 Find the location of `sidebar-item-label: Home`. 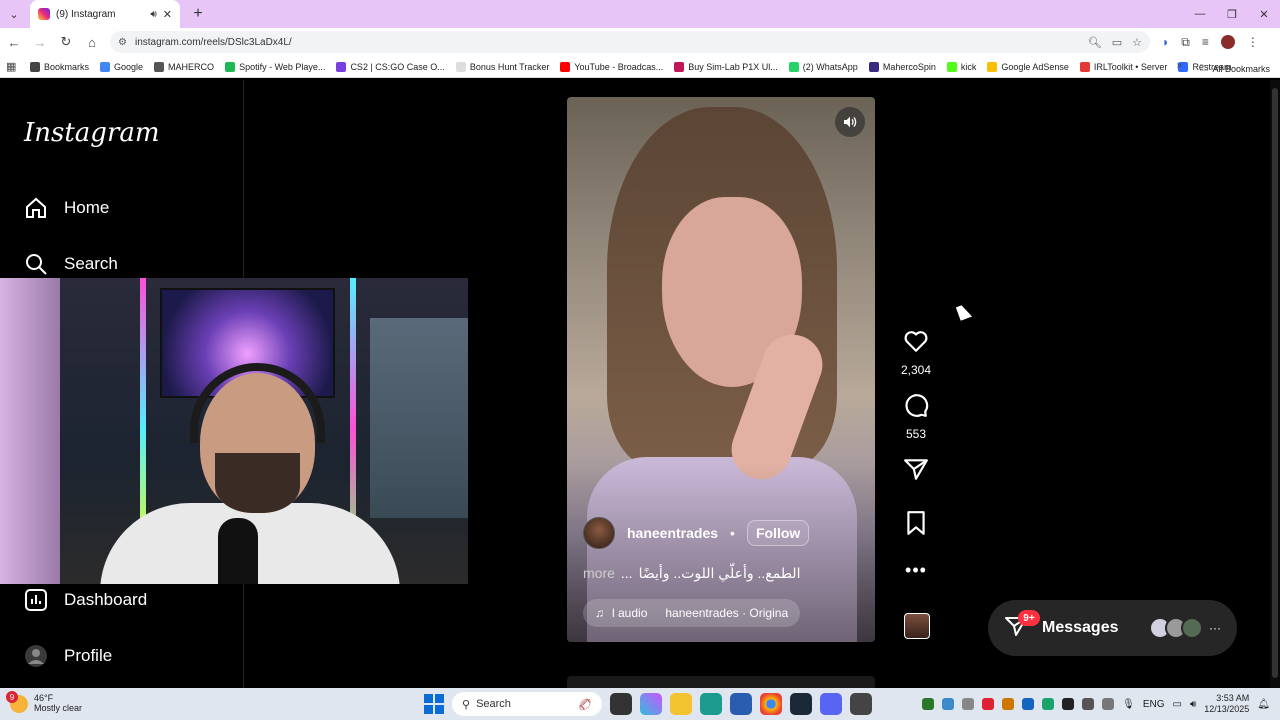

sidebar-item-label: Home is located at coordinates (87, 207).